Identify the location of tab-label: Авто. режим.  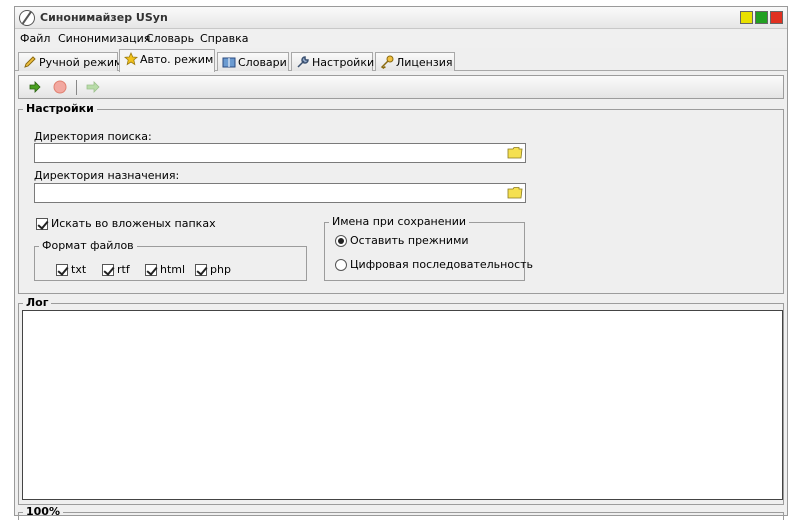
(177, 59).